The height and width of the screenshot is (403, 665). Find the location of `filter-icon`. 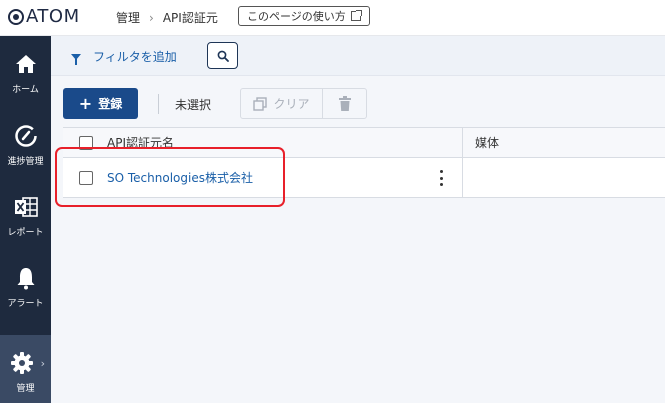

filter-icon is located at coordinates (76, 59).